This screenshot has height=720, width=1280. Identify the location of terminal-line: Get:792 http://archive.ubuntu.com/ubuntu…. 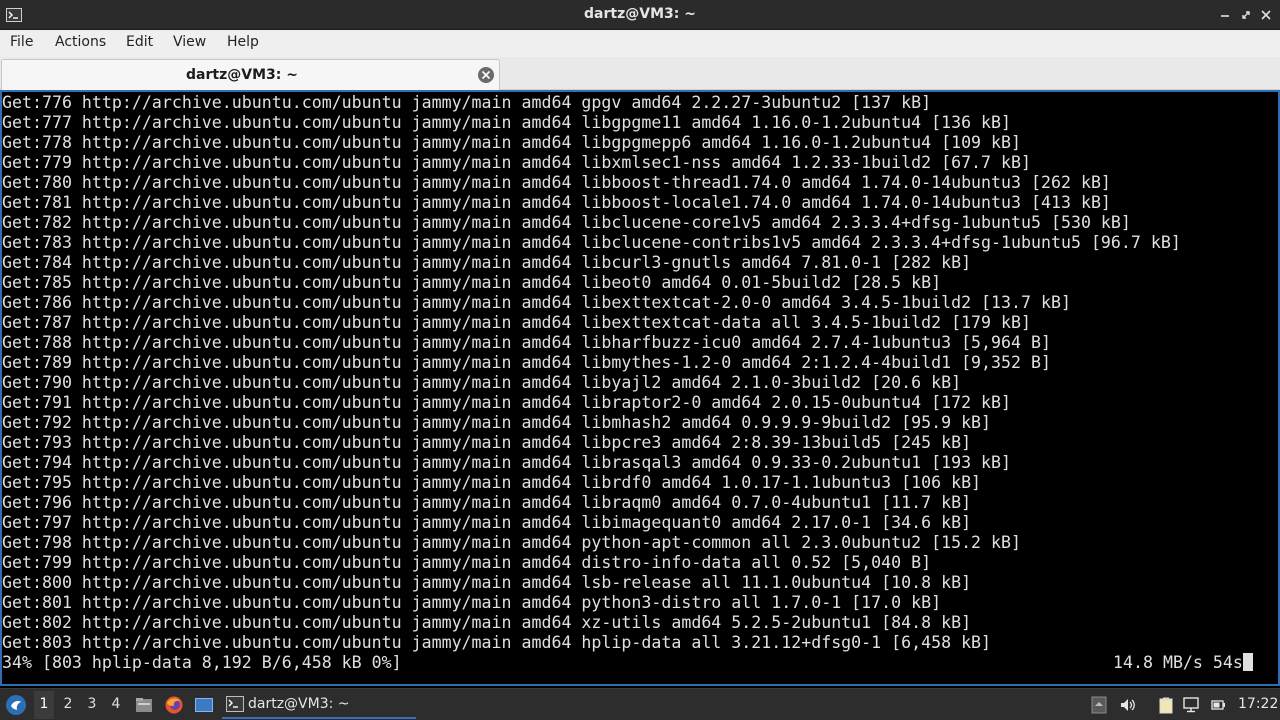
(497, 422).